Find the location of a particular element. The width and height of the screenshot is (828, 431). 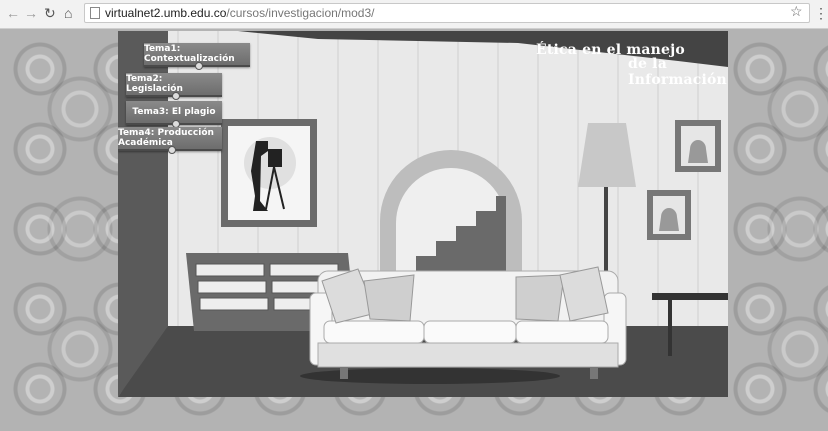

tema3-button: Tema3: El plagio is located at coordinates (174, 114).